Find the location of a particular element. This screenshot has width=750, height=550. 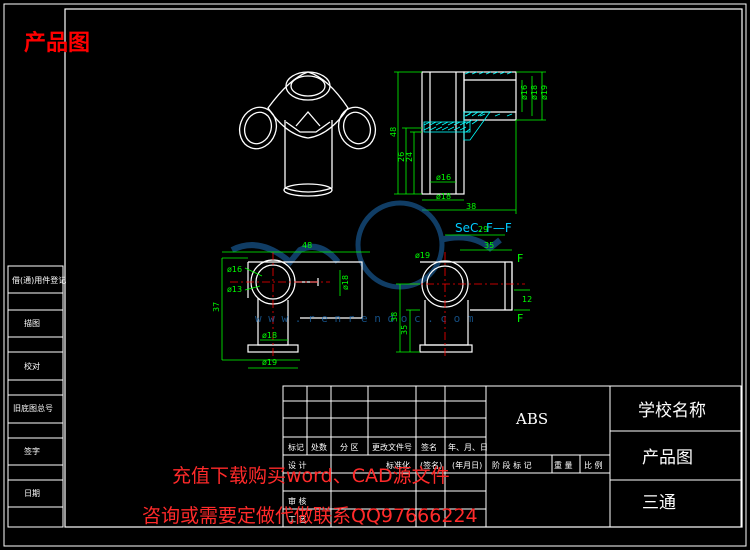

stage-header-scale: 比 例 is located at coordinates (593, 465).